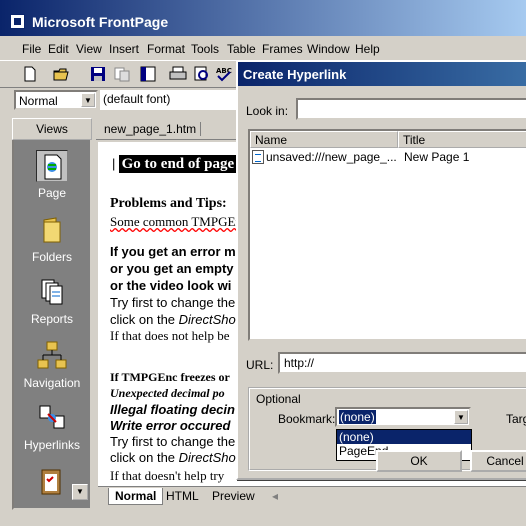  What do you see at coordinates (278, 399) in the screenshot?
I see `optional-label: Optional` at bounding box center [278, 399].